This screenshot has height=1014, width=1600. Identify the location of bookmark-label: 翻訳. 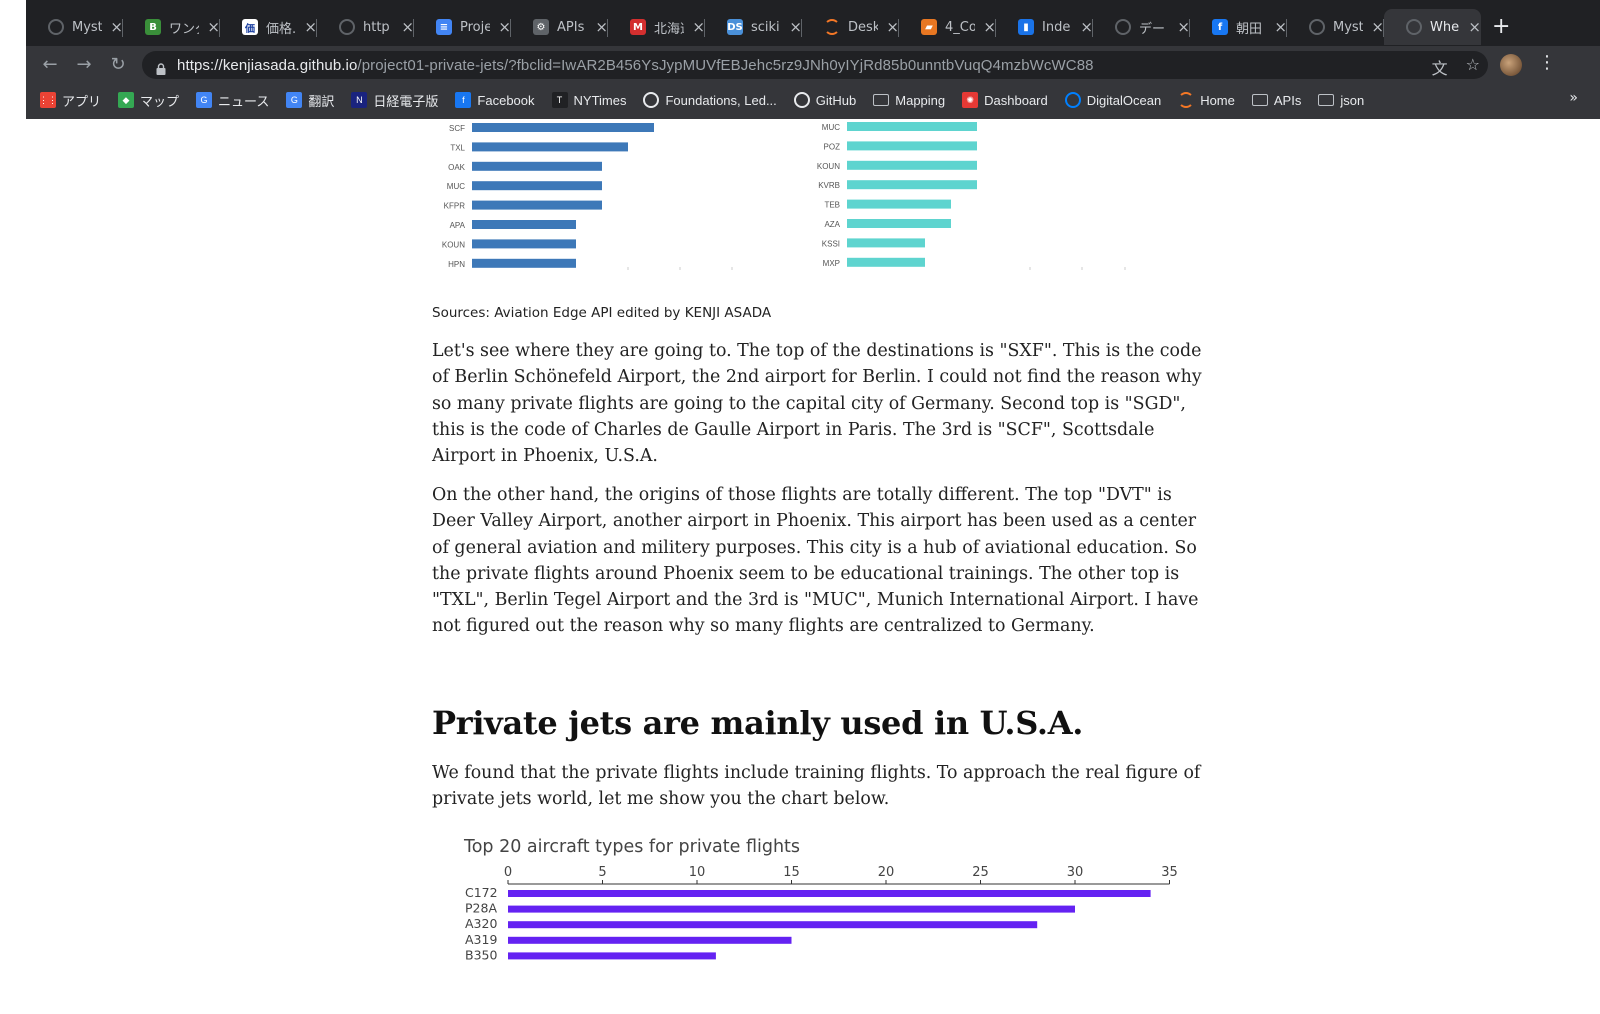
(321, 101).